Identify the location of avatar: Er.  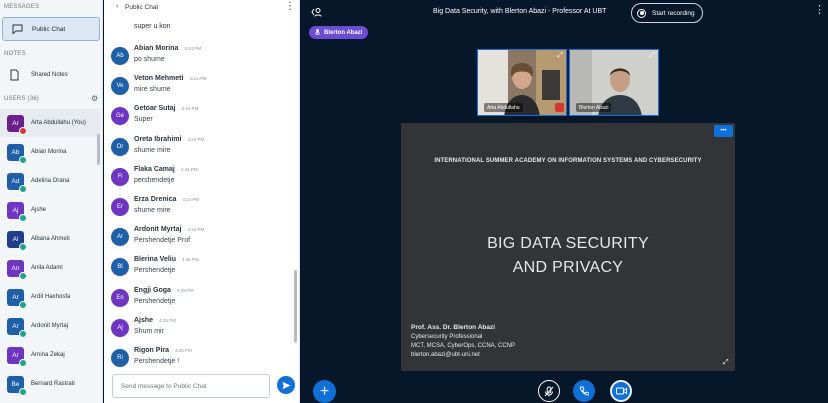
(120, 207).